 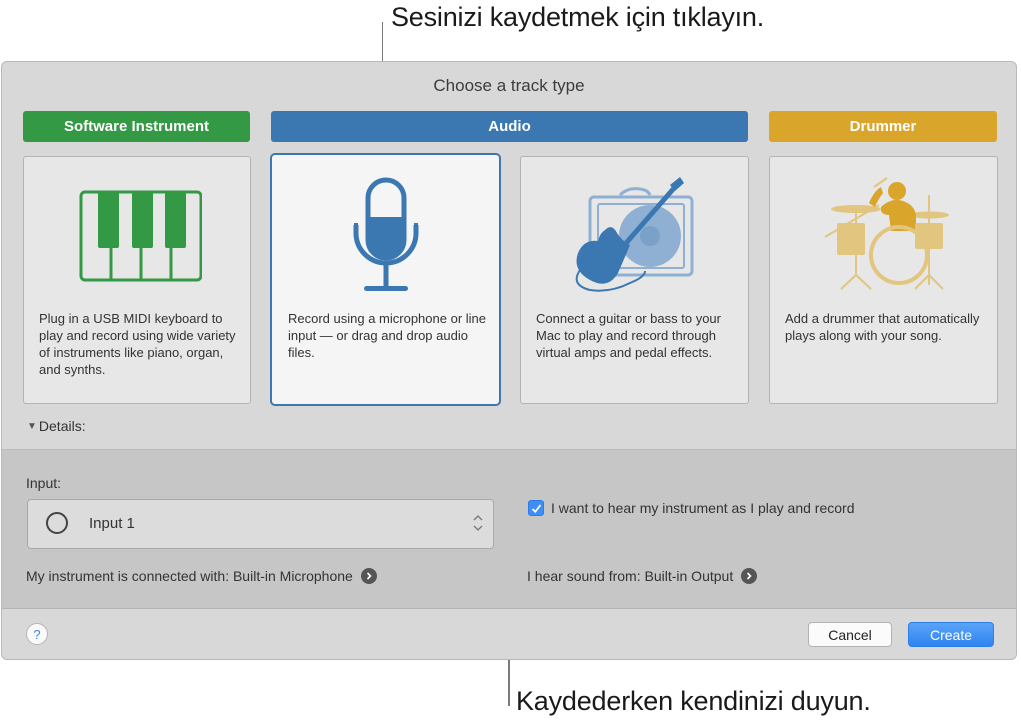 I want to click on details-disclosure: ▼ Details:, so click(x=56, y=426).